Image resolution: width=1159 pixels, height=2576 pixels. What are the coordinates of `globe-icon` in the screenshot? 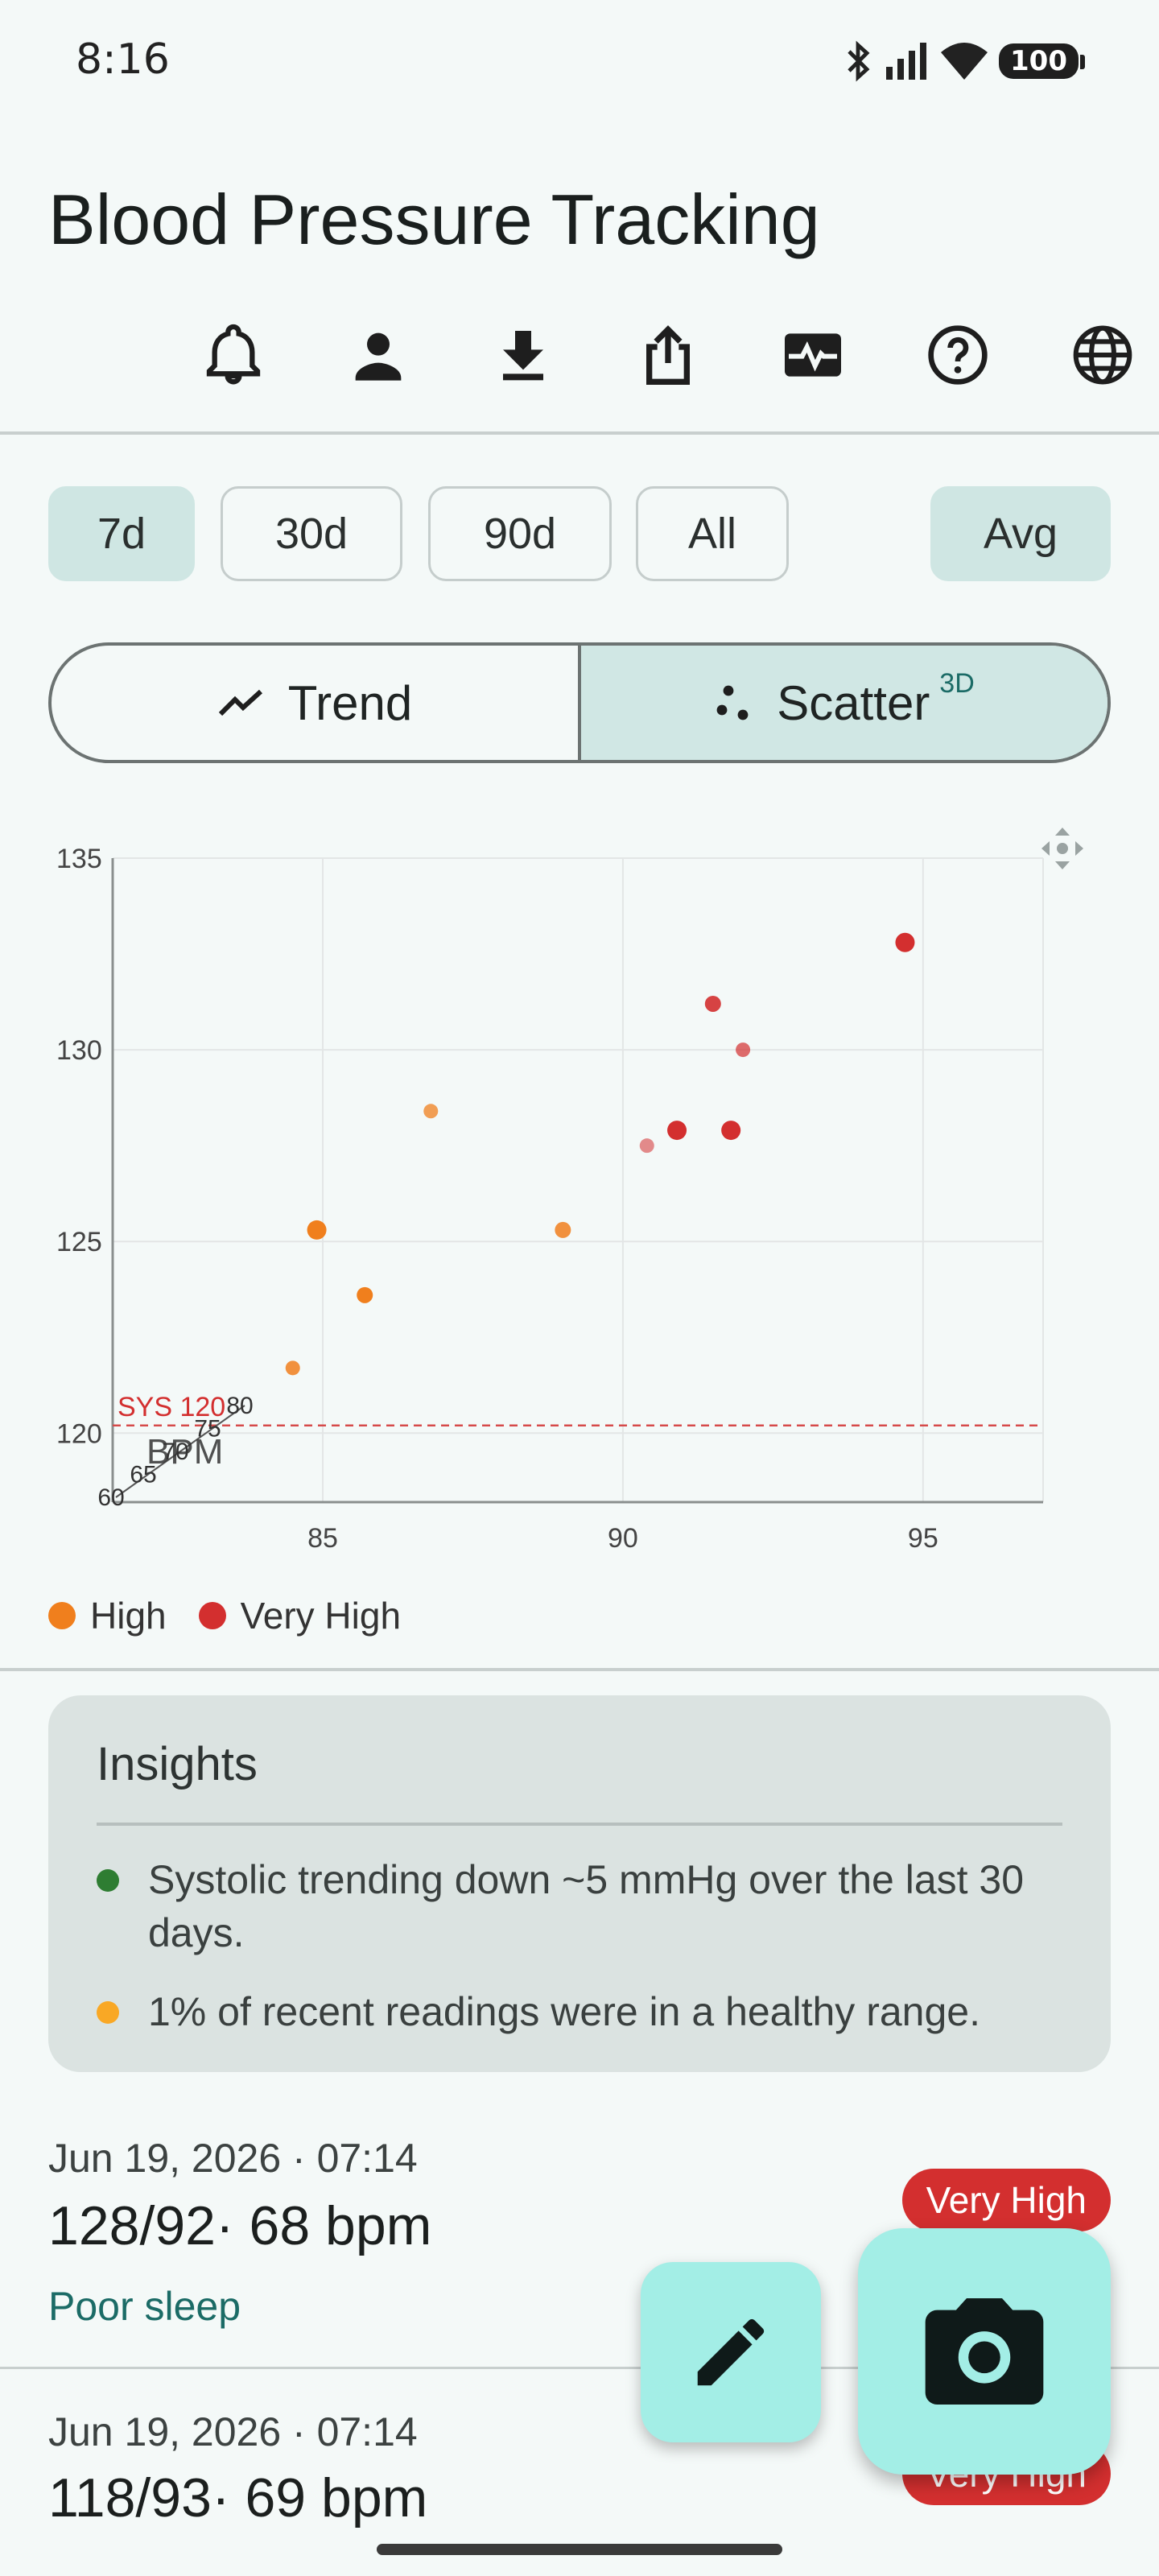 It's located at (1102, 355).